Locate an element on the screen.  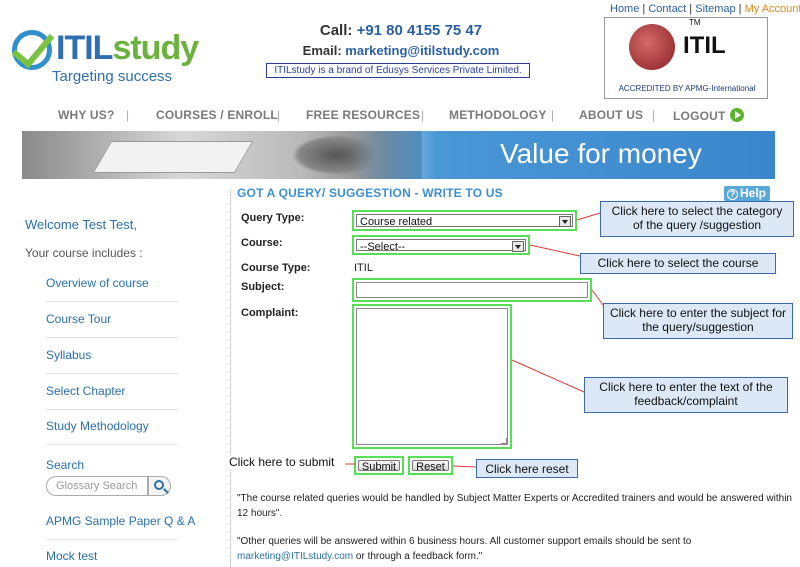
complaint-textarea is located at coordinates (432, 376).